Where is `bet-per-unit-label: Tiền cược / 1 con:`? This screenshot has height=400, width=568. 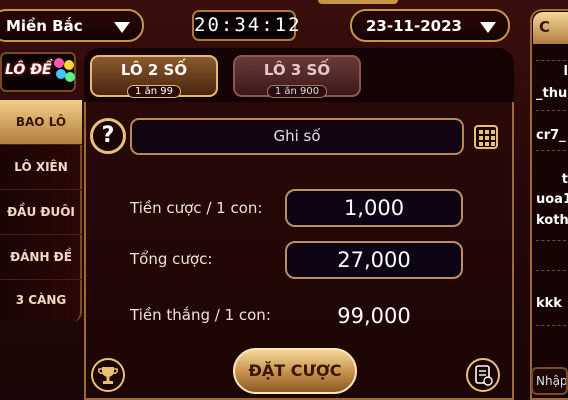 bet-per-unit-label: Tiền cược / 1 con: is located at coordinates (196, 208).